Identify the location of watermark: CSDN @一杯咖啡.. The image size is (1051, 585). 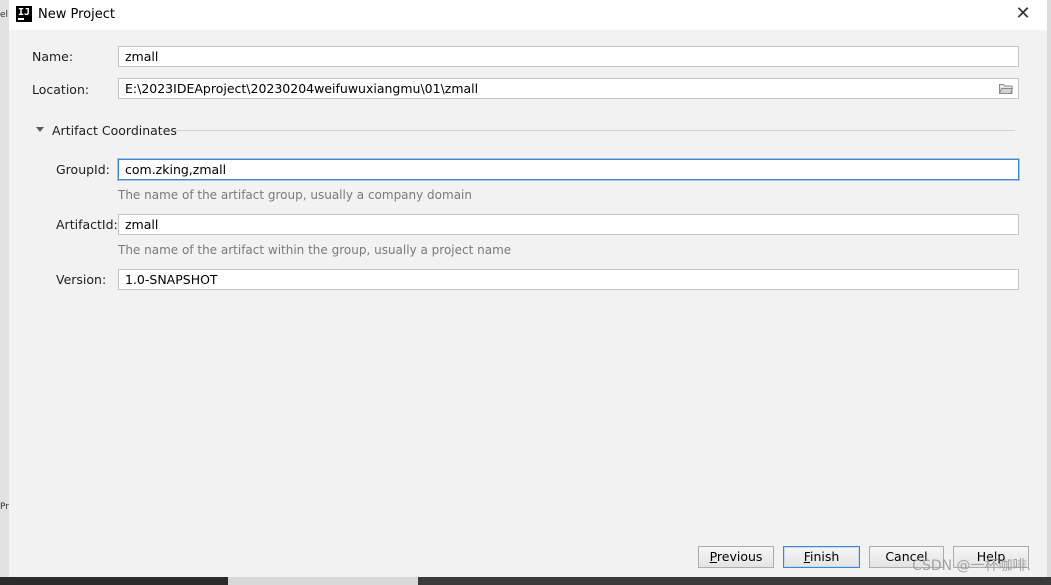
(971, 566).